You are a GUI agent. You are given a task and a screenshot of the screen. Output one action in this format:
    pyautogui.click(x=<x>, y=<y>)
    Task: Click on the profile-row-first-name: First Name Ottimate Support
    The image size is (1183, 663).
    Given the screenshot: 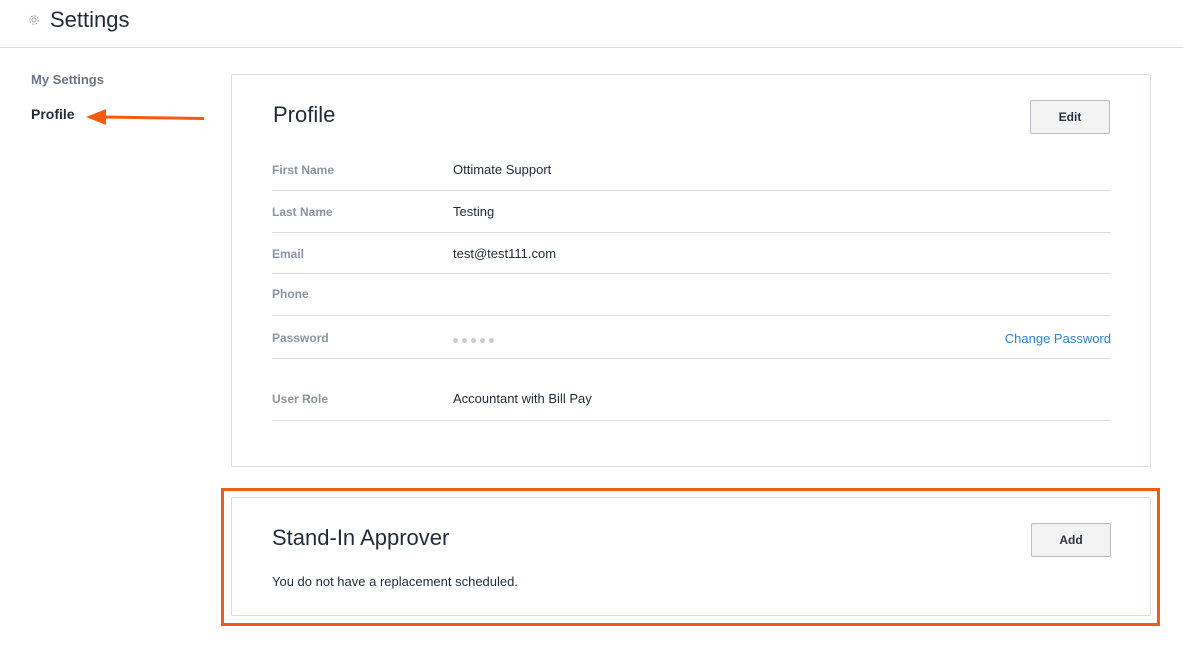 What is the action you would take?
    pyautogui.click(x=691, y=170)
    